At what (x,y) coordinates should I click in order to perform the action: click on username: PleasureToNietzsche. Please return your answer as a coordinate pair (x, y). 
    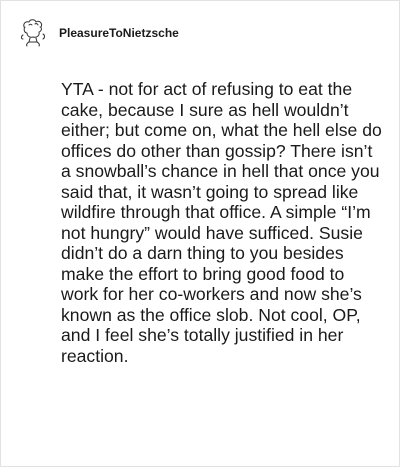
    Looking at the image, I should click on (119, 33).